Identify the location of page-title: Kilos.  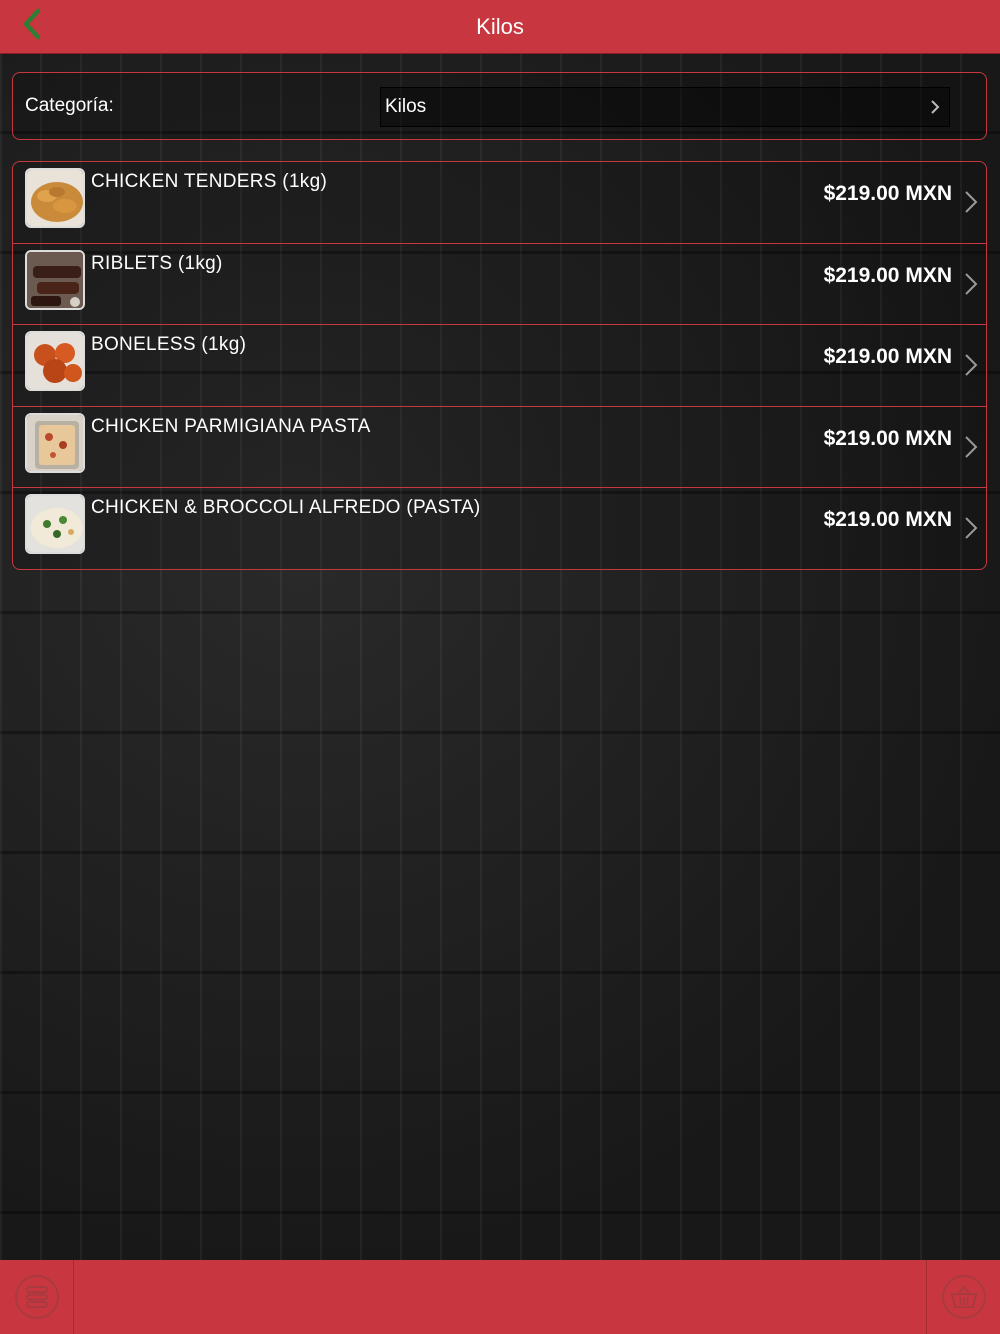
(500, 26).